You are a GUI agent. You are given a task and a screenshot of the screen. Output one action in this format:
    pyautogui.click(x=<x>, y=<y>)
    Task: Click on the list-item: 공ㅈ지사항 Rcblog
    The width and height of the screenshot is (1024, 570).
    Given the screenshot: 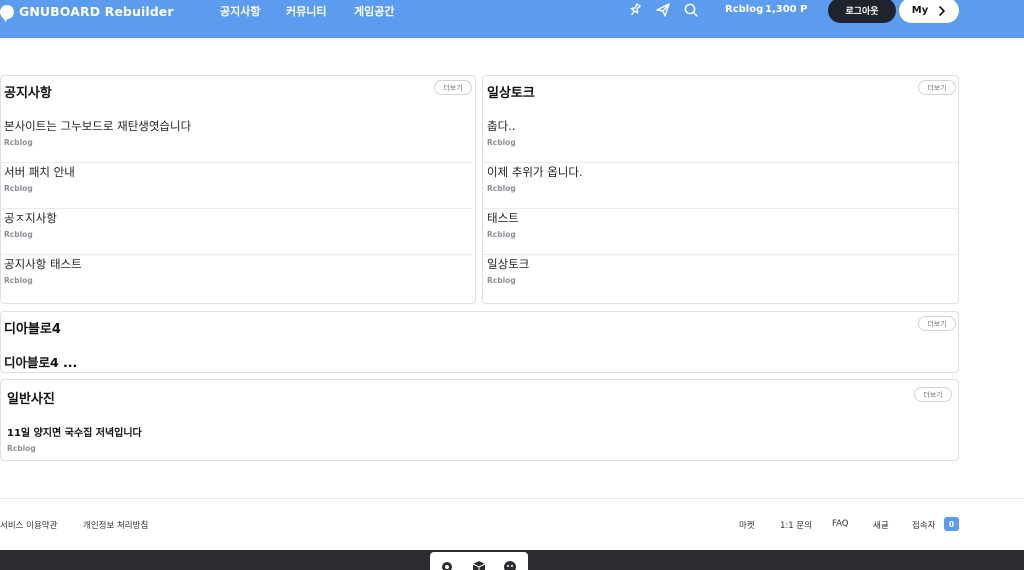 What is the action you would take?
    pyautogui.click(x=238, y=233)
    